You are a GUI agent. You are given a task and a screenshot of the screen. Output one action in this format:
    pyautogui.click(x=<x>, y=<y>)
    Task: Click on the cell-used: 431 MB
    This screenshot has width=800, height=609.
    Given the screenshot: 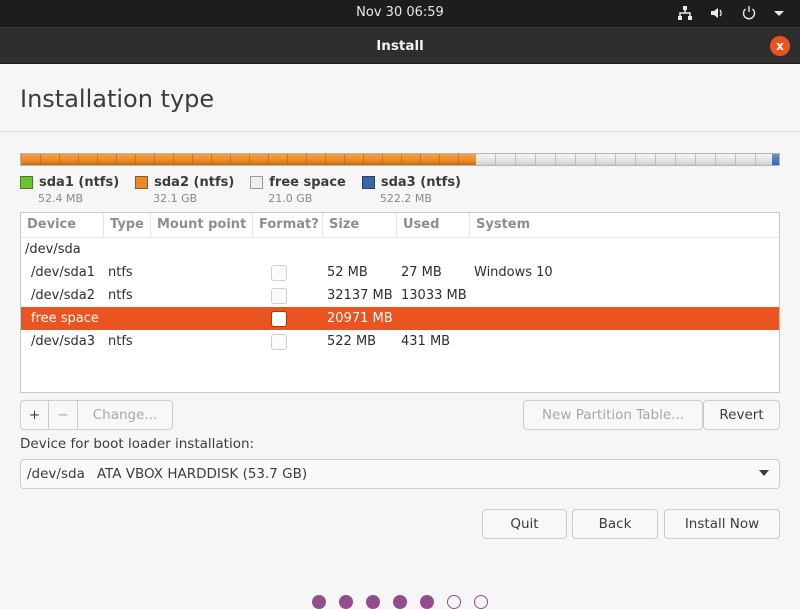 What is the action you would take?
    pyautogui.click(x=426, y=341)
    